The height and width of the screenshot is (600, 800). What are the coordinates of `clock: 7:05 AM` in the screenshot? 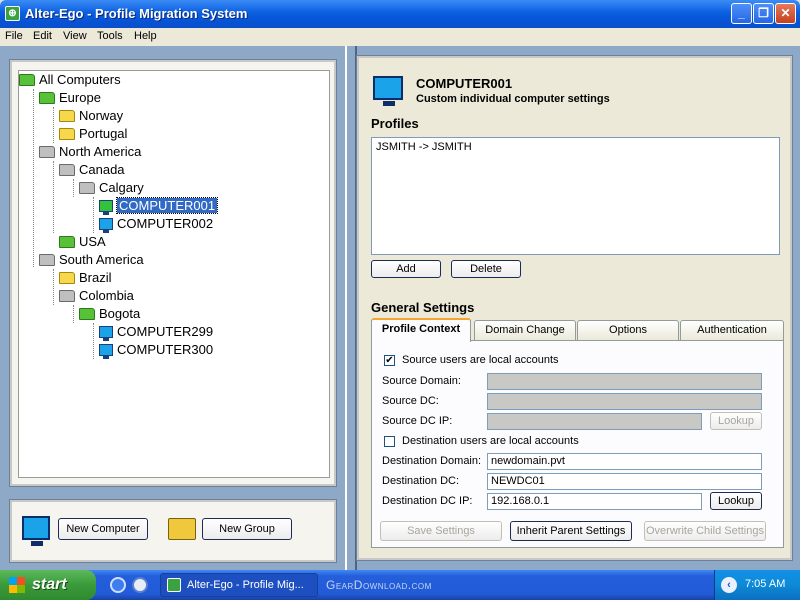 It's located at (765, 584).